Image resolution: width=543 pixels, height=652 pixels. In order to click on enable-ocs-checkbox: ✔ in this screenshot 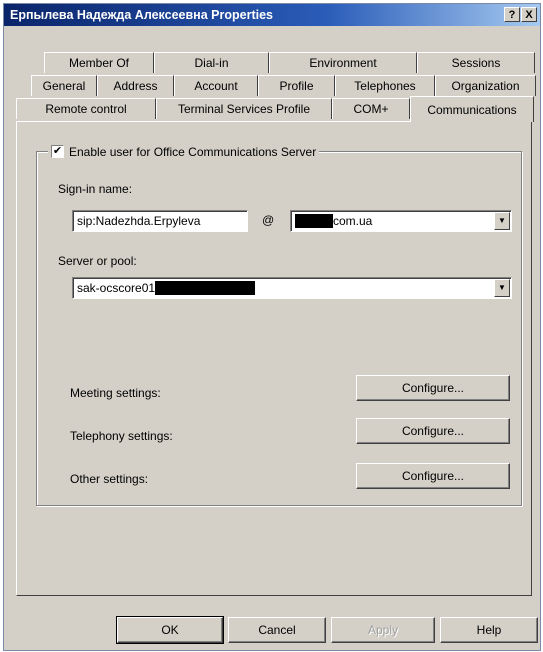, I will do `click(57, 152)`.